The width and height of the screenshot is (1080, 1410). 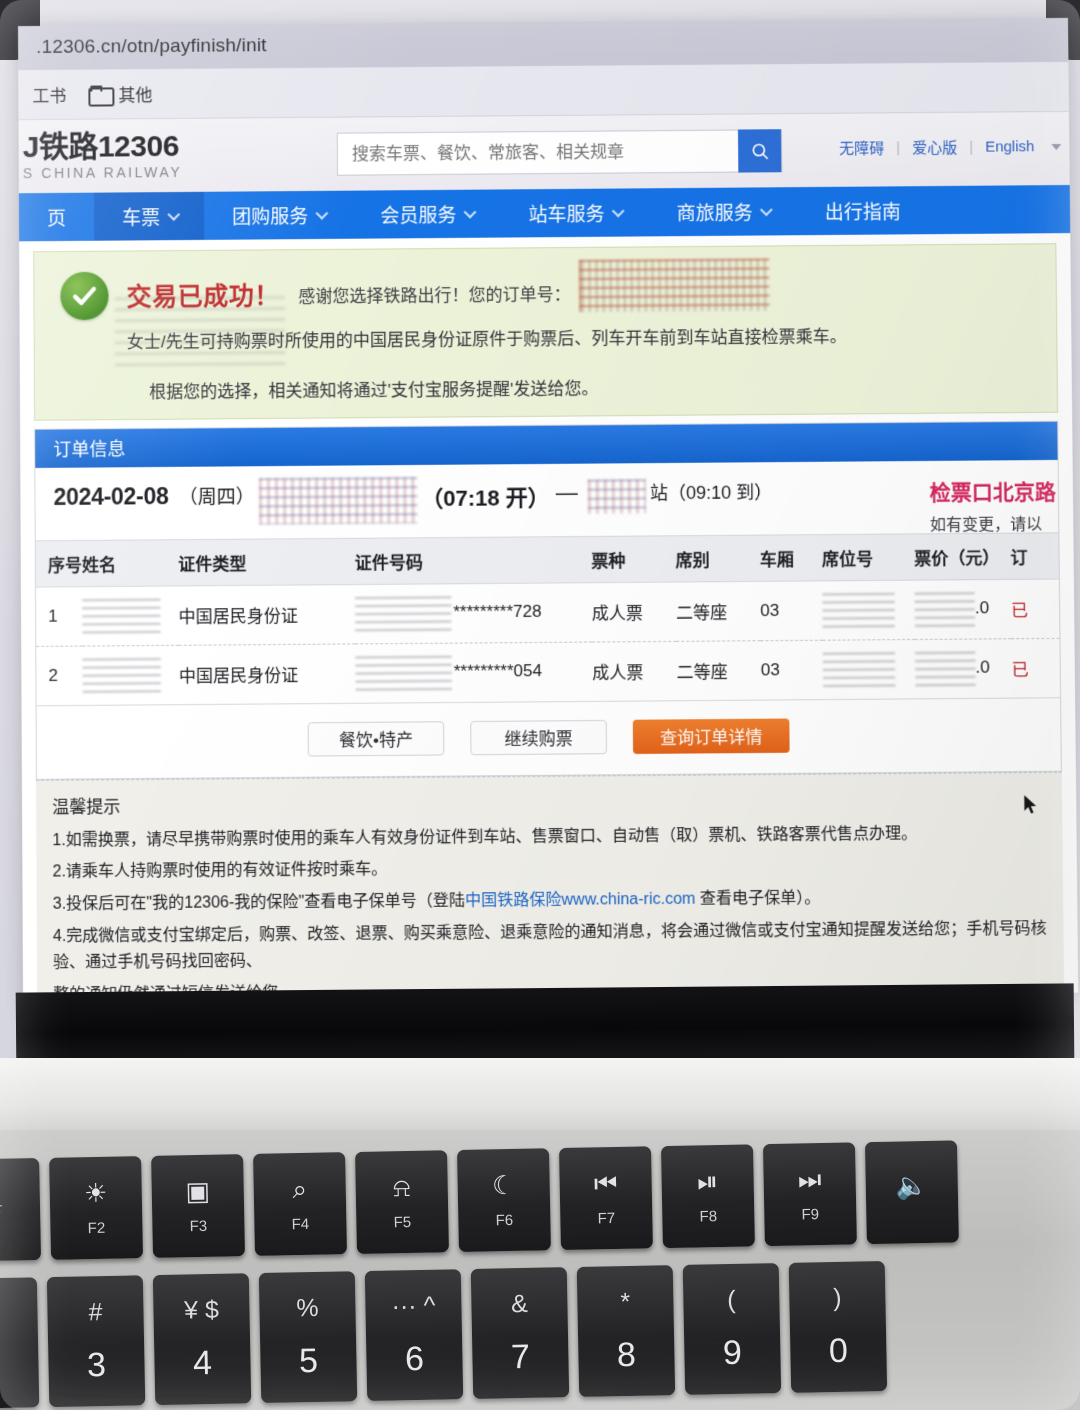 What do you see at coordinates (198, 1190) in the screenshot?
I see `mission-control-icon: ▣` at bounding box center [198, 1190].